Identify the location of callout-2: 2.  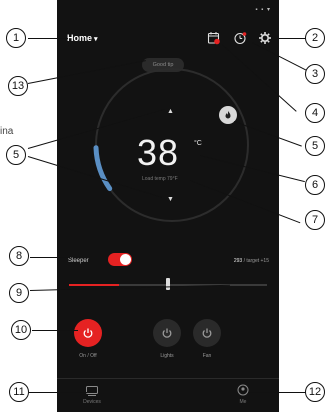
(315, 38).